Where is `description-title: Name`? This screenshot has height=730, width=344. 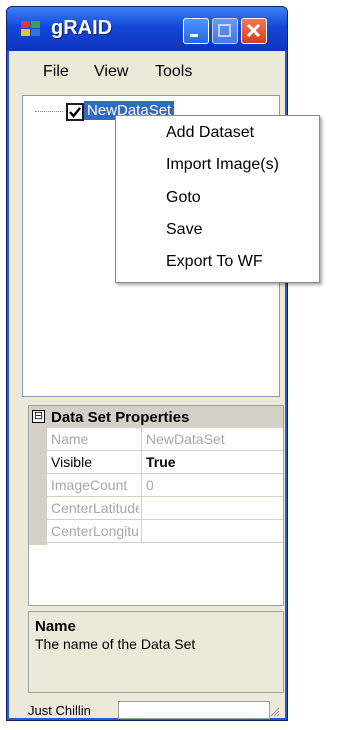 description-title: Name is located at coordinates (55, 626).